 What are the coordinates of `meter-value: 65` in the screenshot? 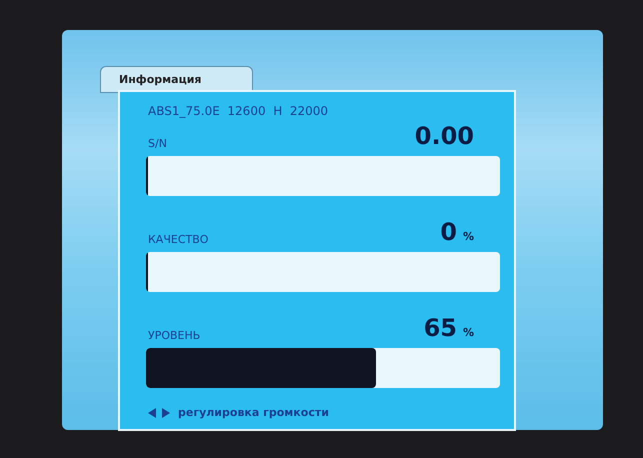 It's located at (440, 328).